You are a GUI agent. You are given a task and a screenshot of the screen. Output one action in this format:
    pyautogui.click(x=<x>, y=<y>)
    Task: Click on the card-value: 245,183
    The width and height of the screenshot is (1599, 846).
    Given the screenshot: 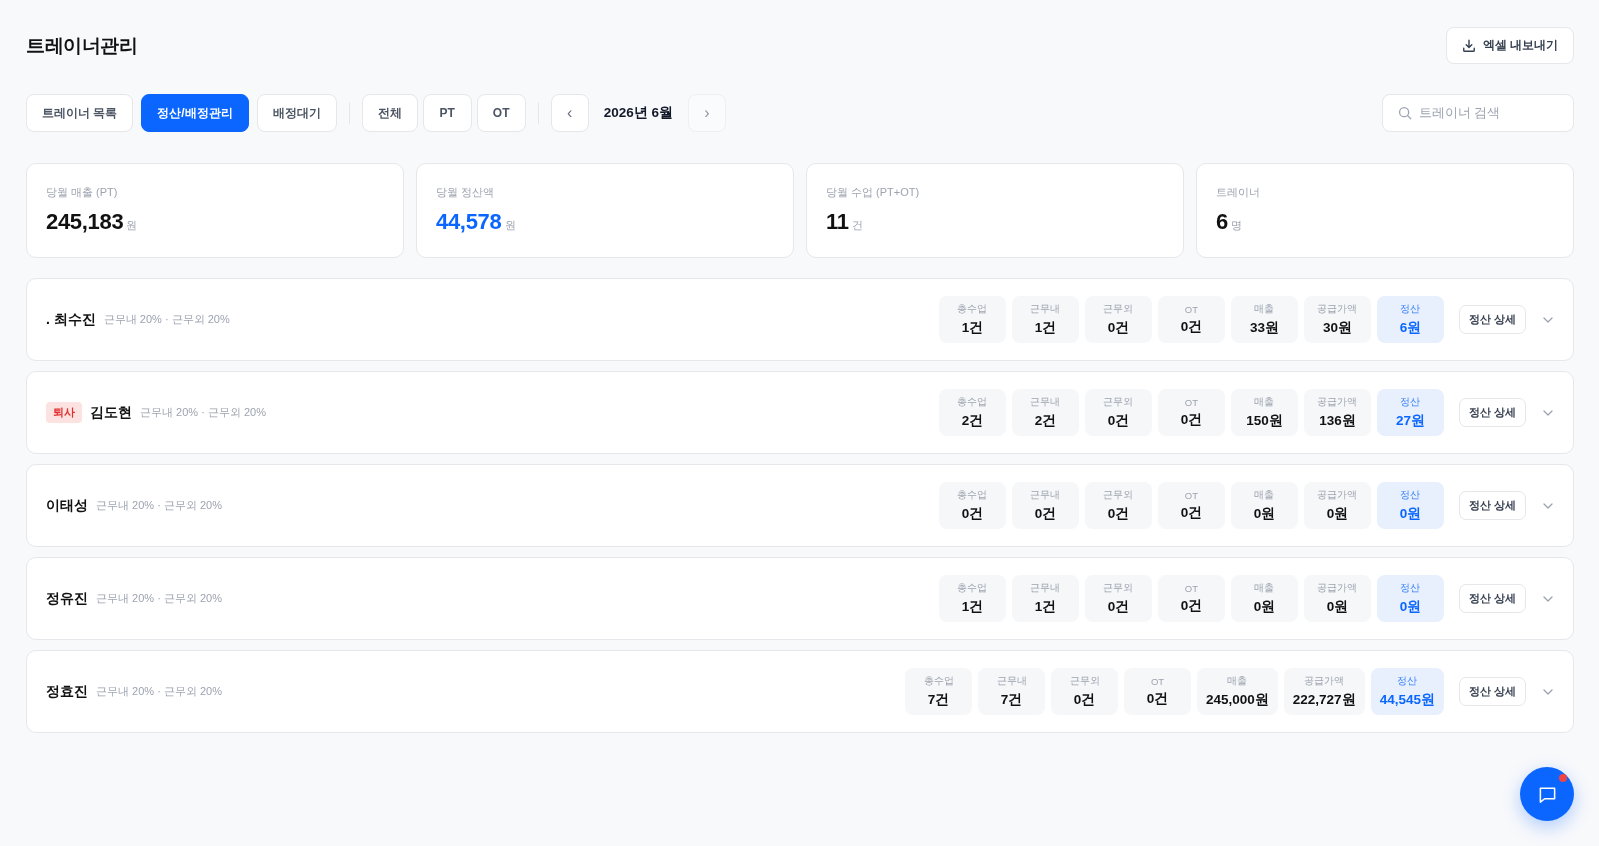 What is the action you would take?
    pyautogui.click(x=85, y=222)
    